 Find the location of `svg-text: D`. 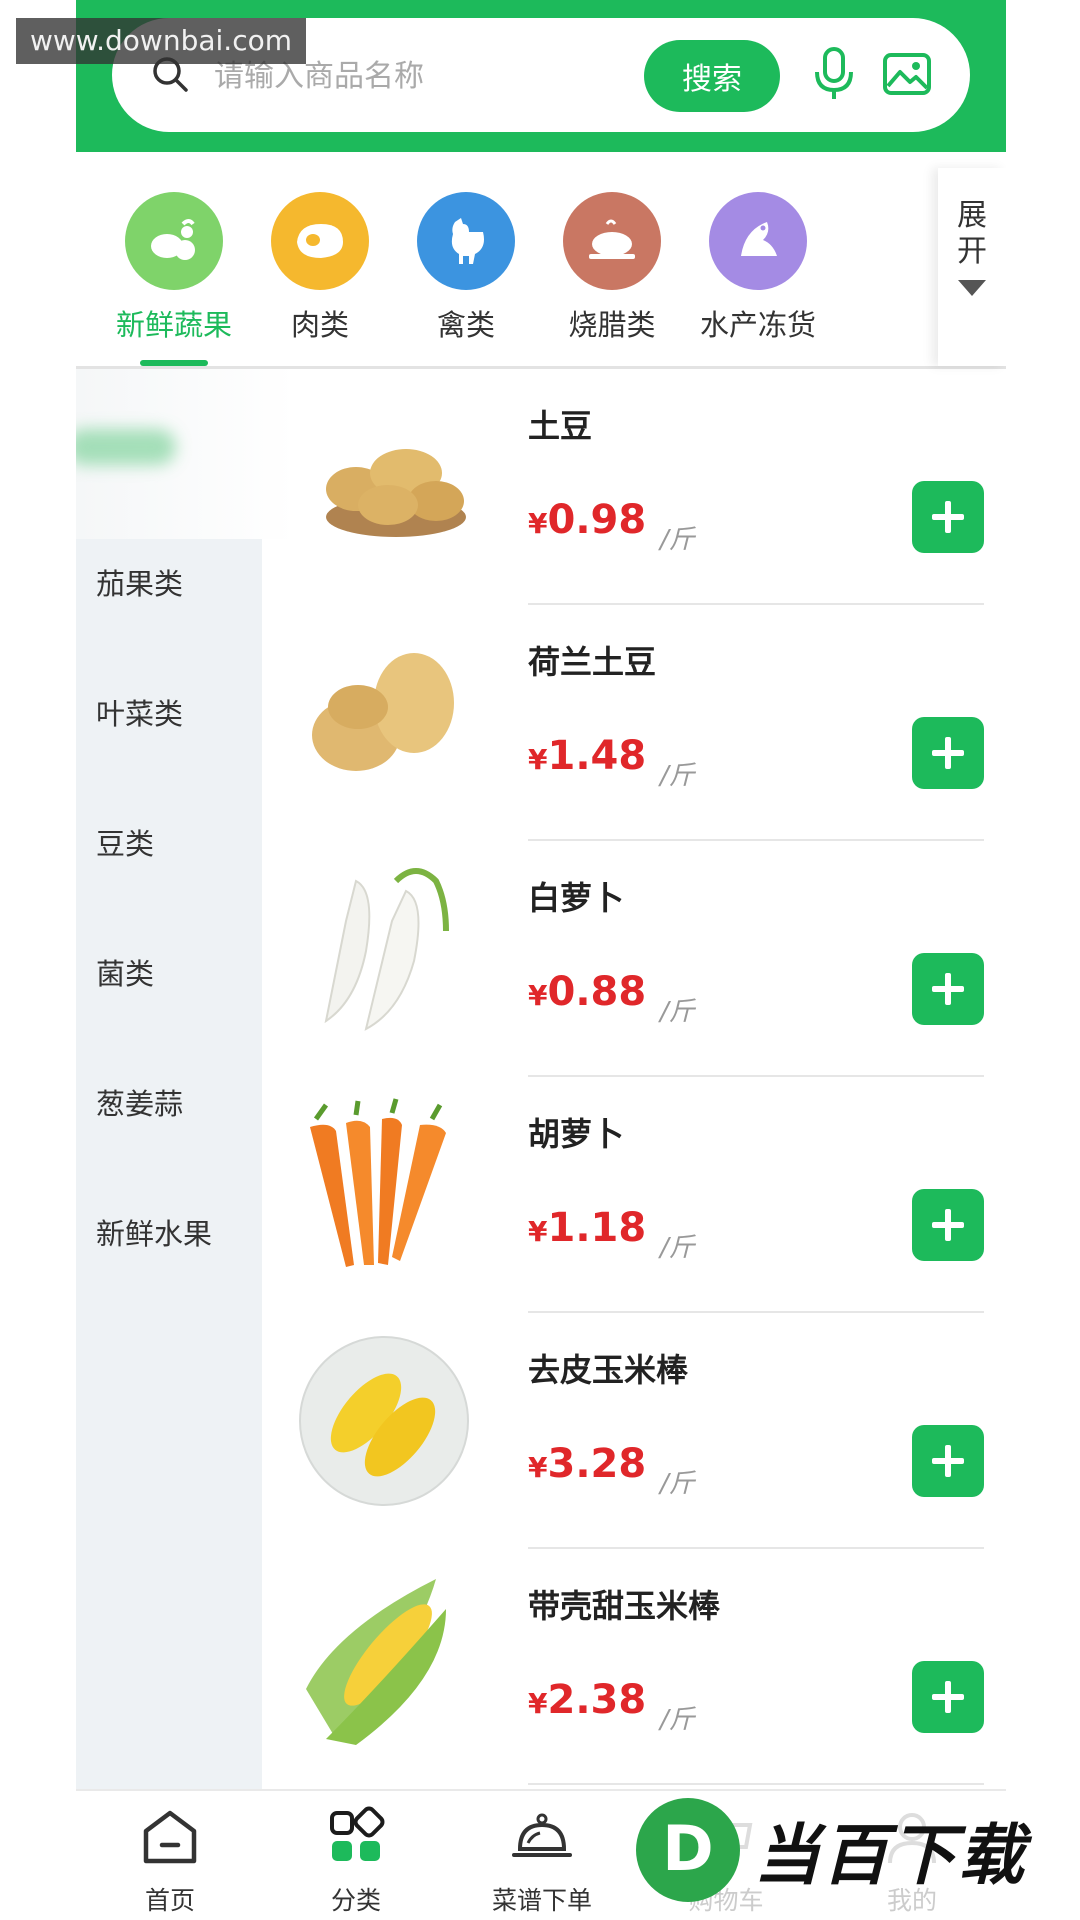

svg-text: D is located at coordinates (687, 1848).